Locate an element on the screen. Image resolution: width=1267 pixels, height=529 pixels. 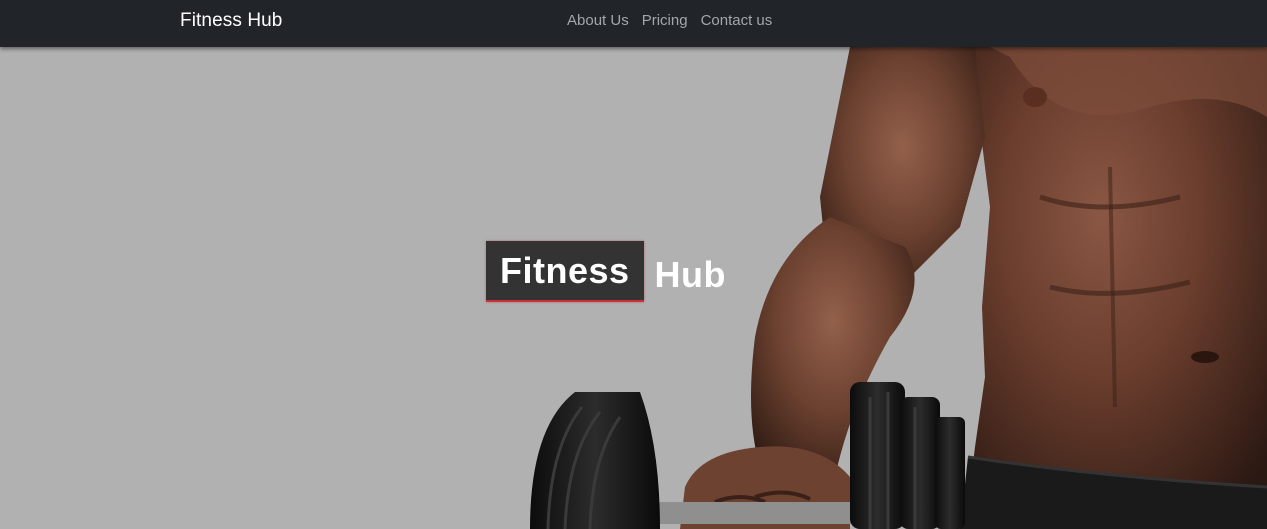
navbar: Fitness Hub About Us Pricing Contact us is located at coordinates (633, 23).